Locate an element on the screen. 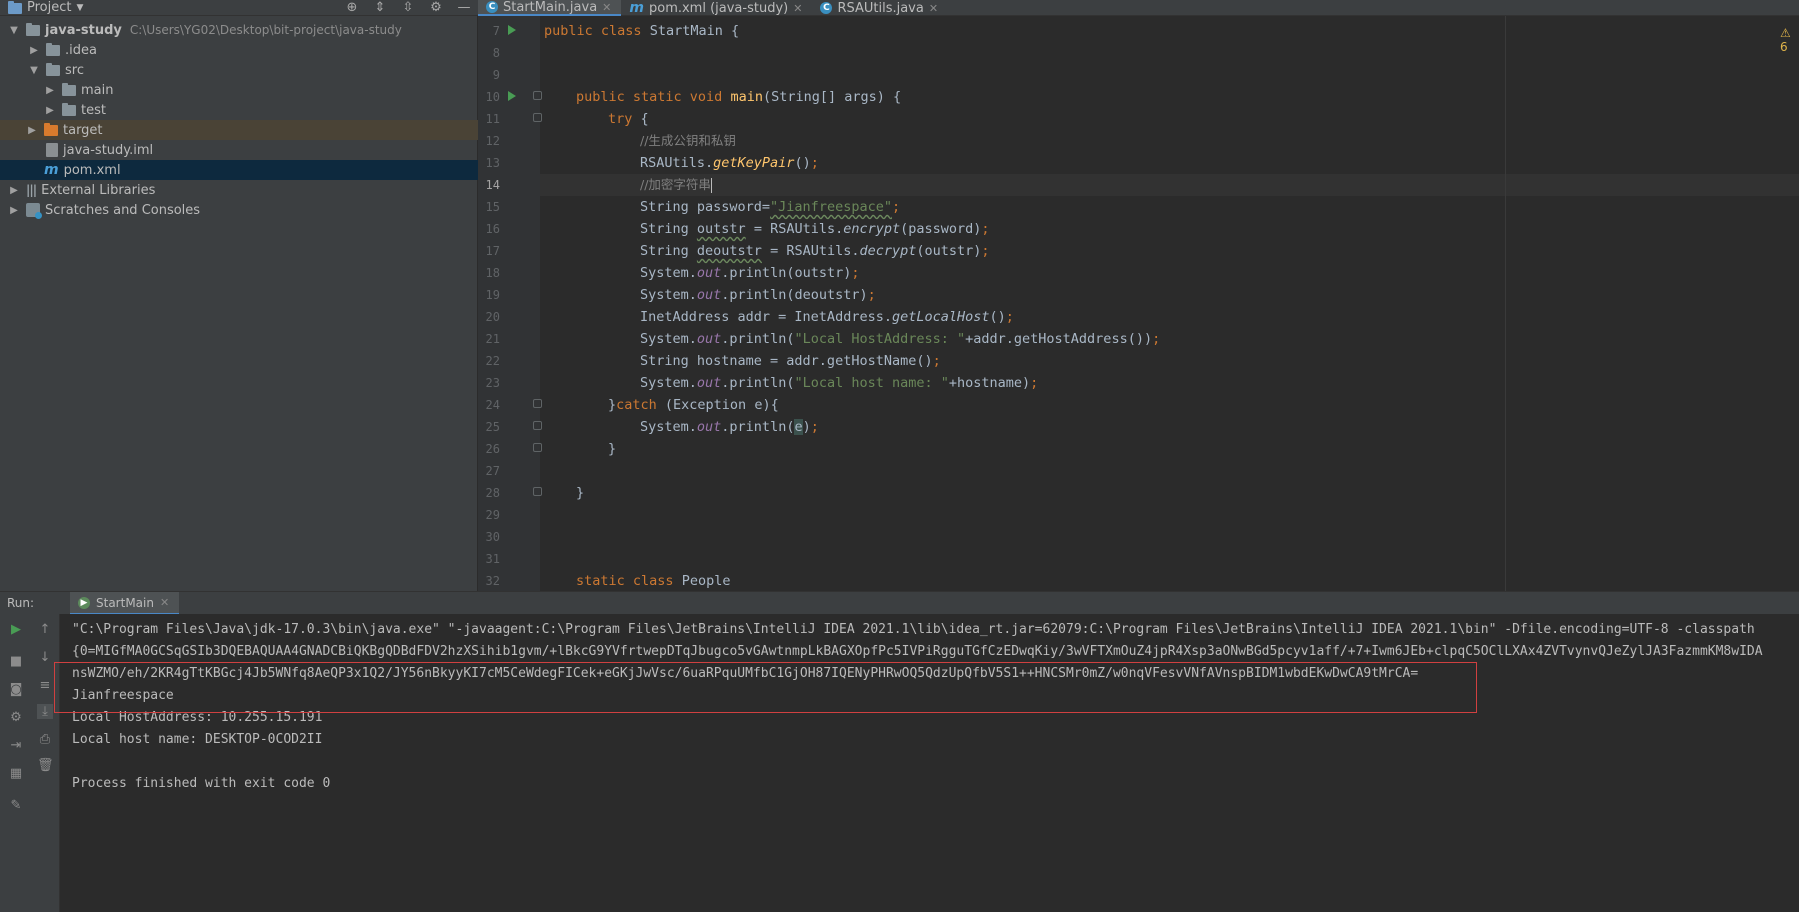 The height and width of the screenshot is (912, 1799). tree-item-test: ▶ test is located at coordinates (239, 110).